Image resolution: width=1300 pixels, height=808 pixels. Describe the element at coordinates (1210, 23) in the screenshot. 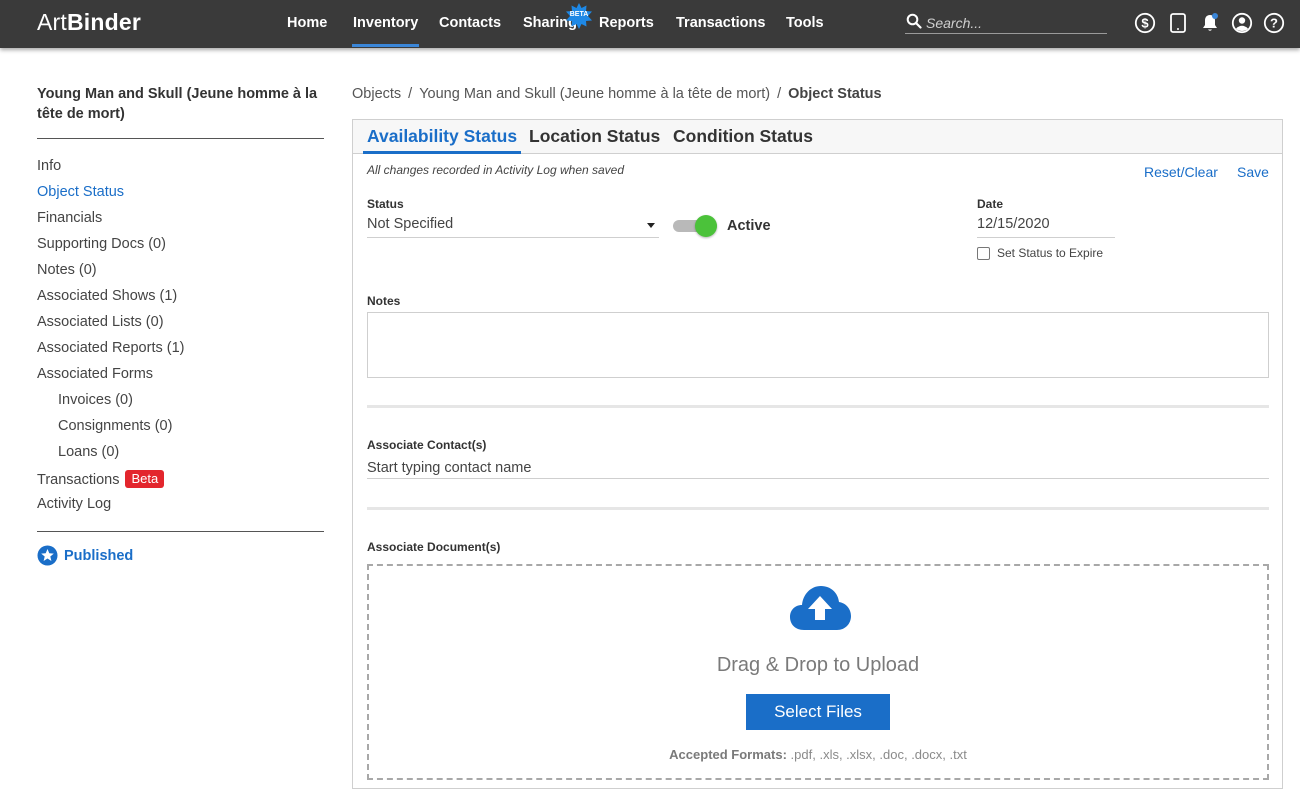

I see `bell-icon` at that location.